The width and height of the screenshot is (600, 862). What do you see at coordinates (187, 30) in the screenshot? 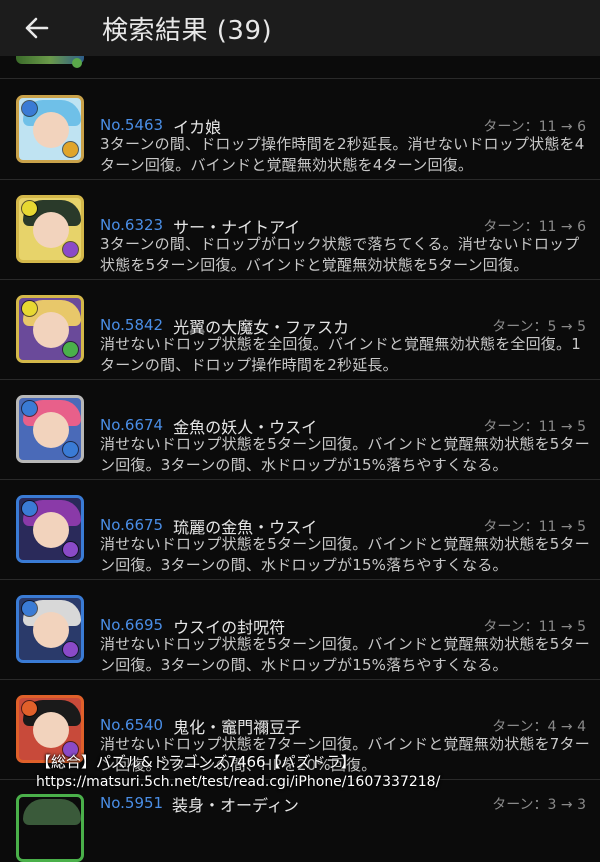
I see `page-title: 検索結果 (39)` at bounding box center [187, 30].